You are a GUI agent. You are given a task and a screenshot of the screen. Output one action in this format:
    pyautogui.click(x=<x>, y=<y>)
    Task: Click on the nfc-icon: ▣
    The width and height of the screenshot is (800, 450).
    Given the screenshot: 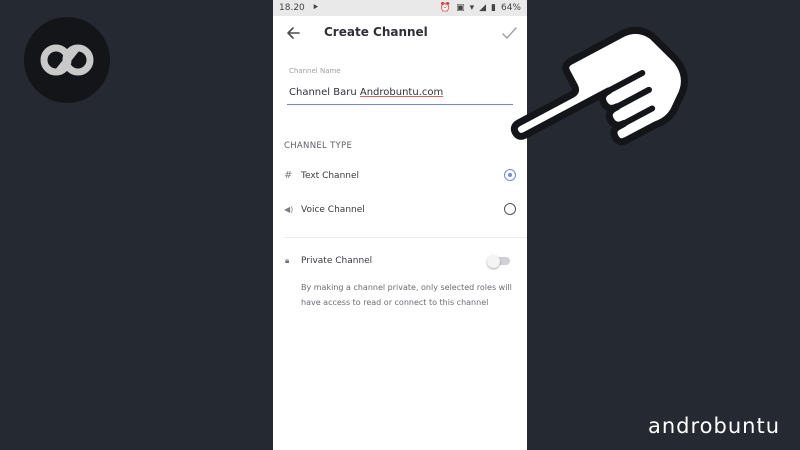 What is the action you would take?
    pyautogui.click(x=460, y=8)
    